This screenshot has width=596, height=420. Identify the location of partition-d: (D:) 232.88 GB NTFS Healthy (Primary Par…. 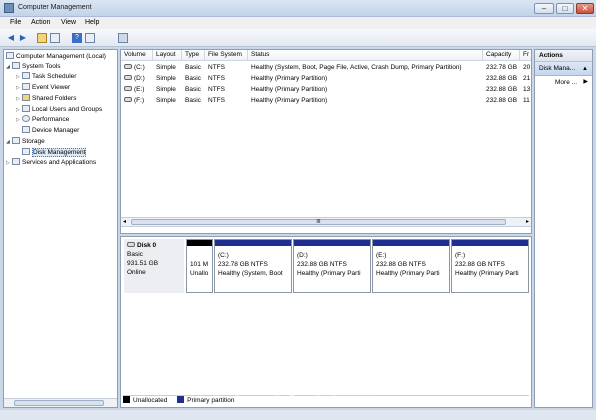
(332, 266).